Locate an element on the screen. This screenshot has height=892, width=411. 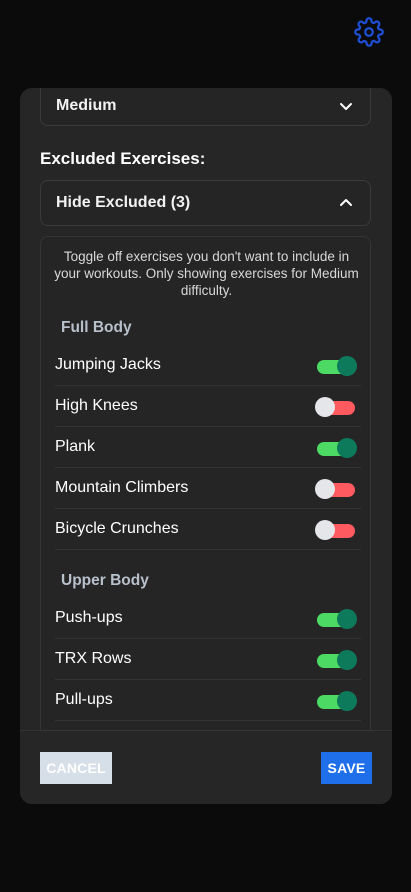
difficulty-value: Medium is located at coordinates (86, 105).